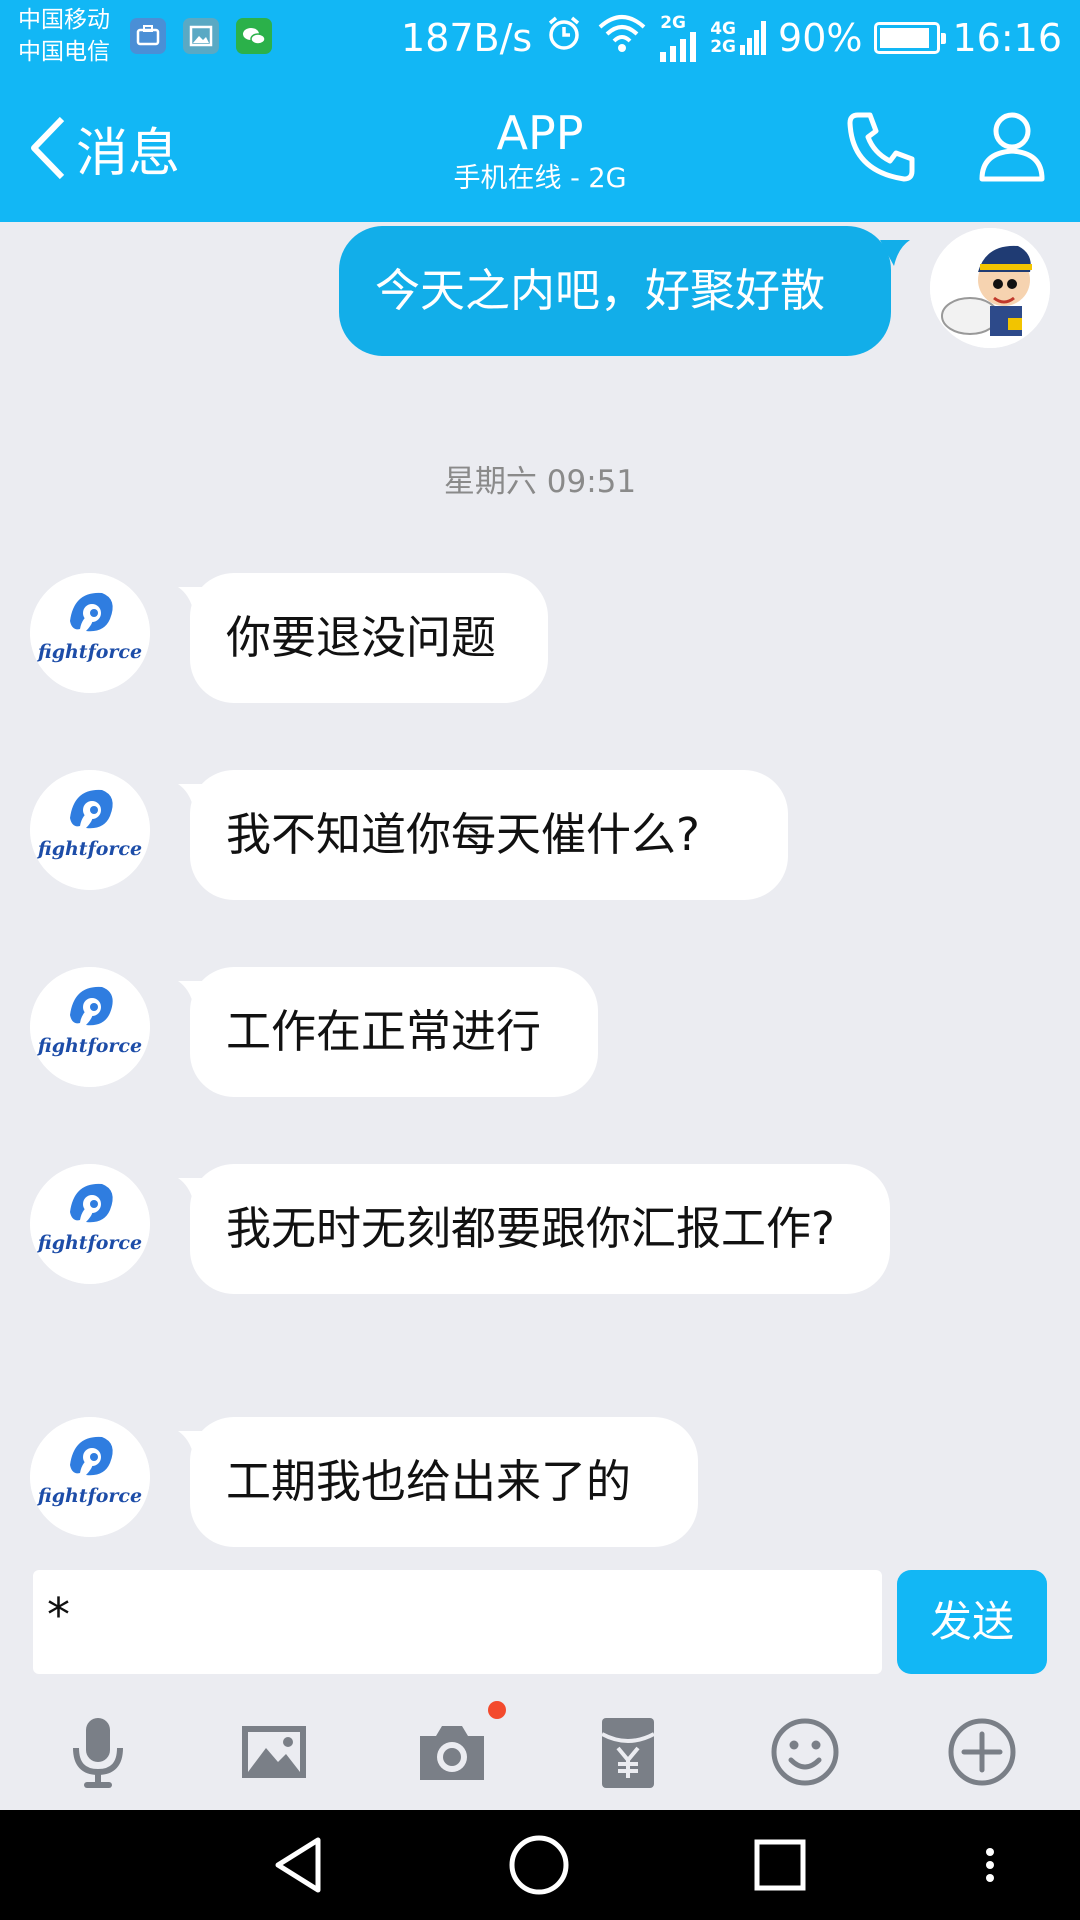  What do you see at coordinates (254, 36) in the screenshot?
I see `wechat-app-icon` at bounding box center [254, 36].